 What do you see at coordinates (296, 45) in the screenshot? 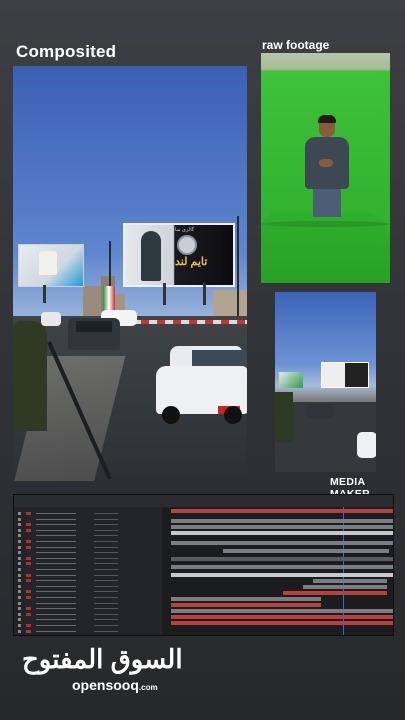
I see `raw-footage-label: raw footage` at bounding box center [296, 45].